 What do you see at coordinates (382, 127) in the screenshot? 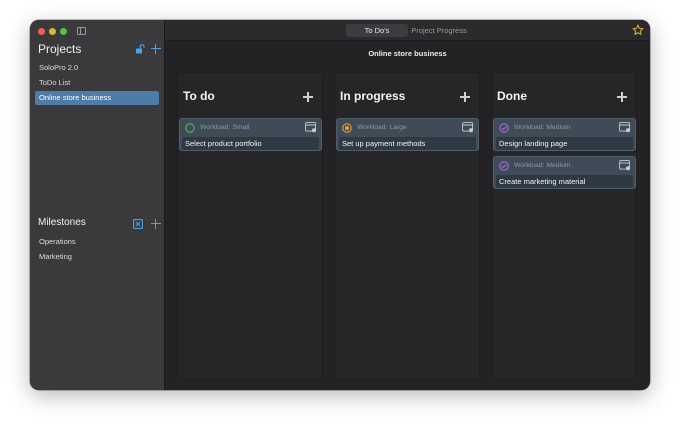
I see `card-workload: Workload: Large` at bounding box center [382, 127].